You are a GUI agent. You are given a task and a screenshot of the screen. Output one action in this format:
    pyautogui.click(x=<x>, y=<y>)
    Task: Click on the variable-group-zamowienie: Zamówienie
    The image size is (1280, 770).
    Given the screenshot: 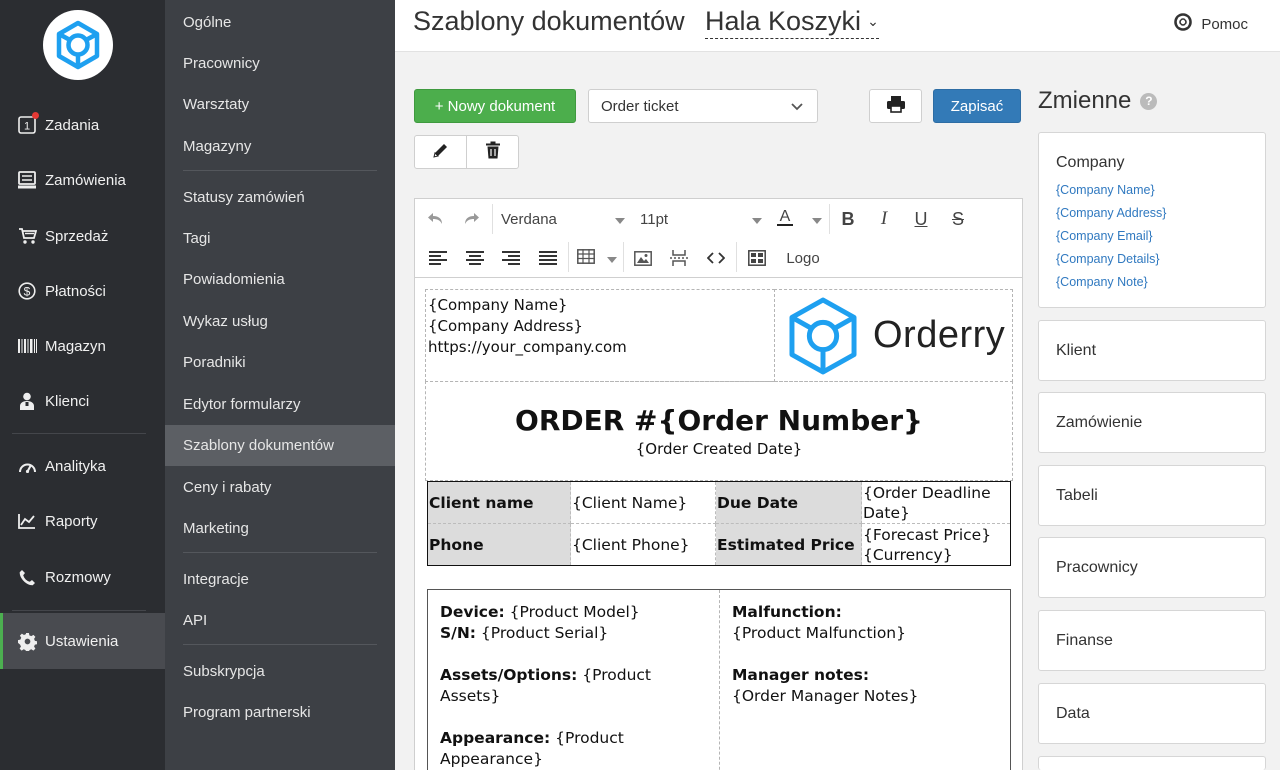 What is the action you would take?
    pyautogui.click(x=1152, y=422)
    